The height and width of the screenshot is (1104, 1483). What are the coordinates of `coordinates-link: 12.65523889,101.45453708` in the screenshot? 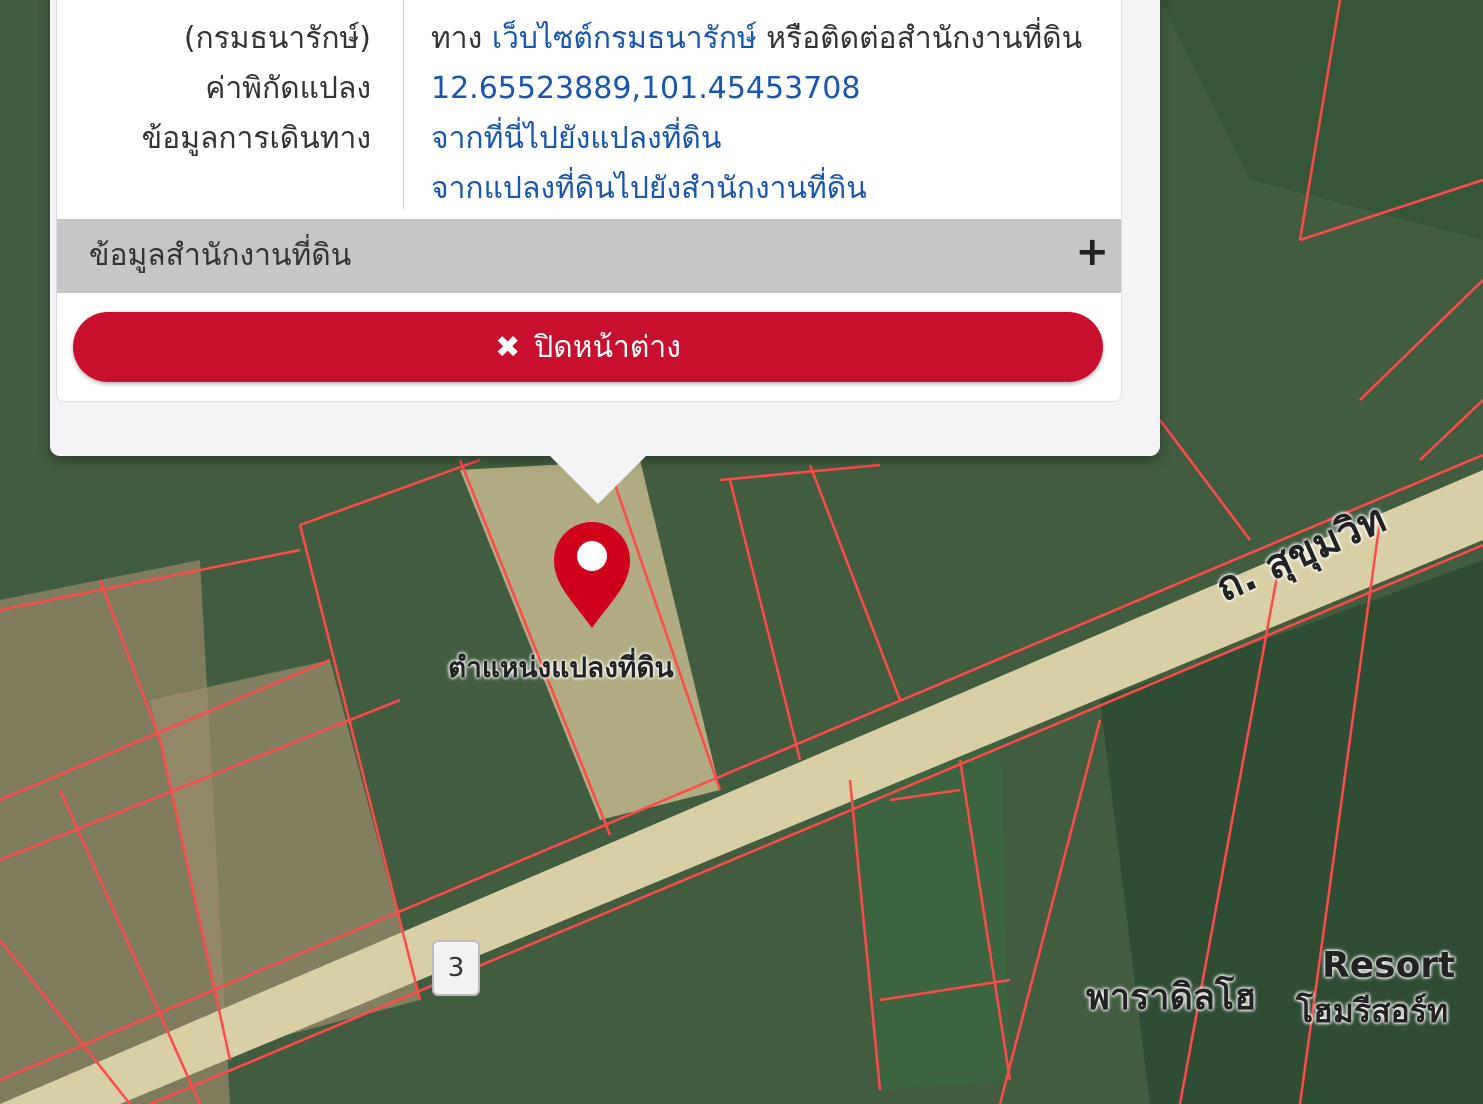 It's located at (645, 89).